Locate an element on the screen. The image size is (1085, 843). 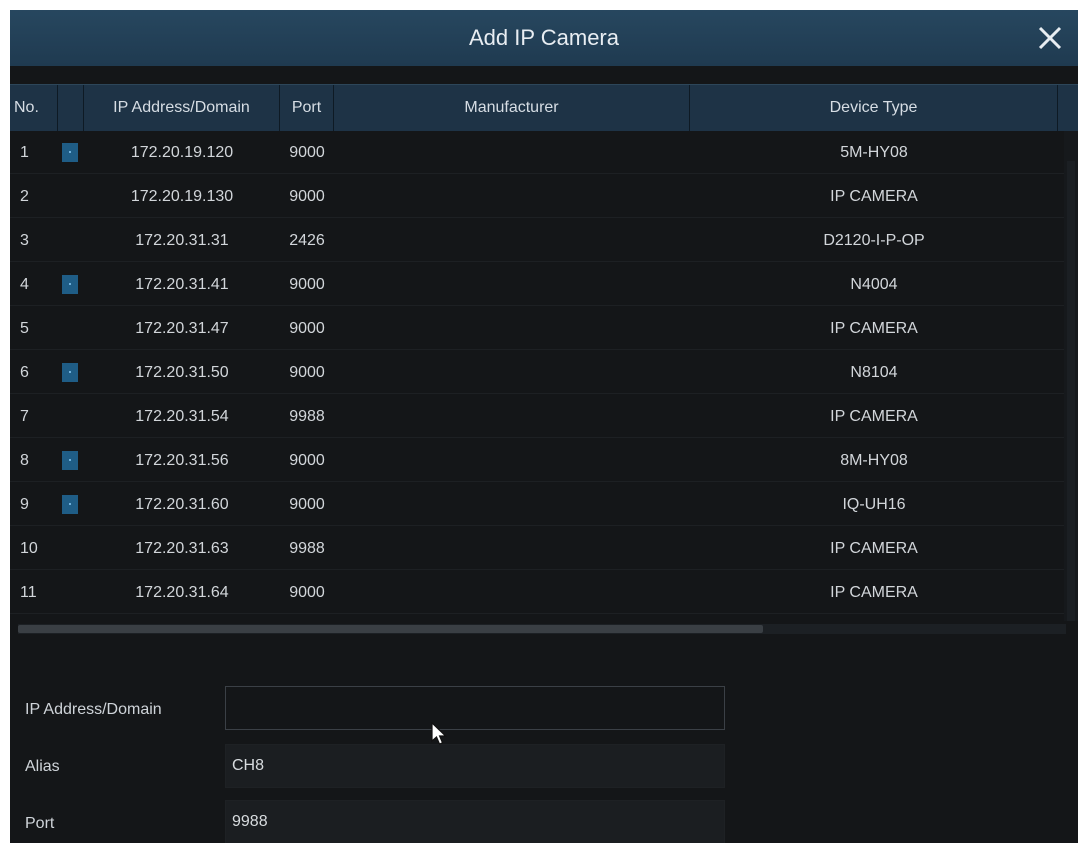
vertical-scrollbar is located at coordinates (1071, 376).